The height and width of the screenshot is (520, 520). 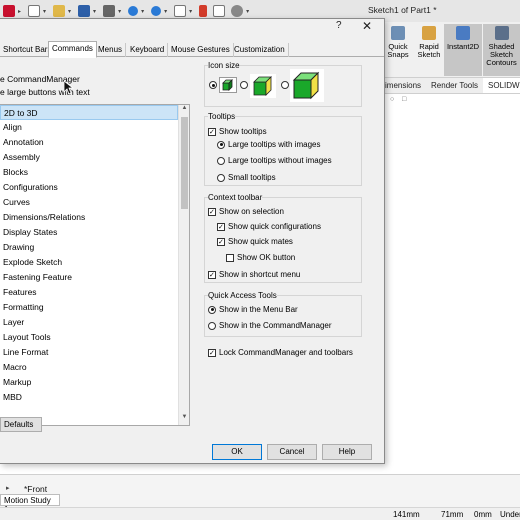 What do you see at coordinates (89, 157) in the screenshot?
I see `list-item: Assembly` at bounding box center [89, 157].